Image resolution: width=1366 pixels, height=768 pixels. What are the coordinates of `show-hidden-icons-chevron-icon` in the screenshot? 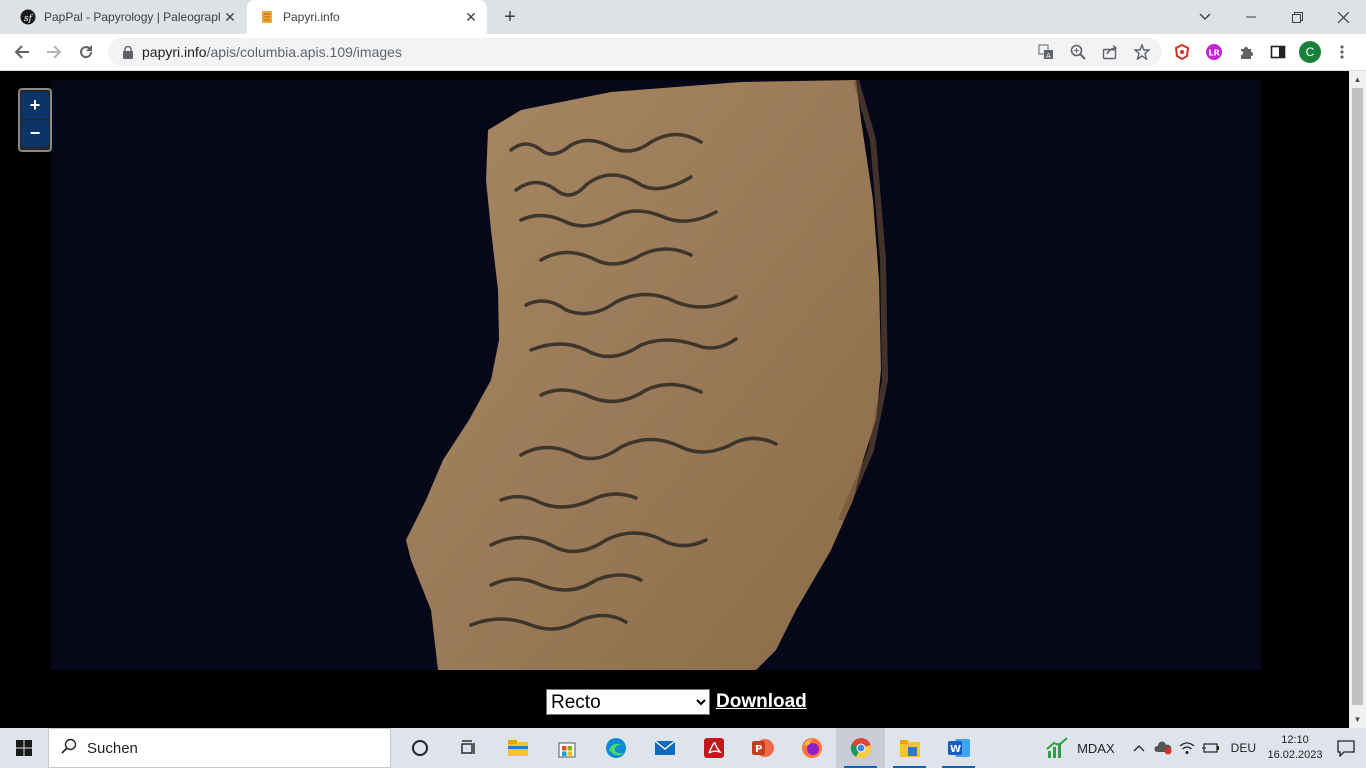 It's located at (1139, 748).